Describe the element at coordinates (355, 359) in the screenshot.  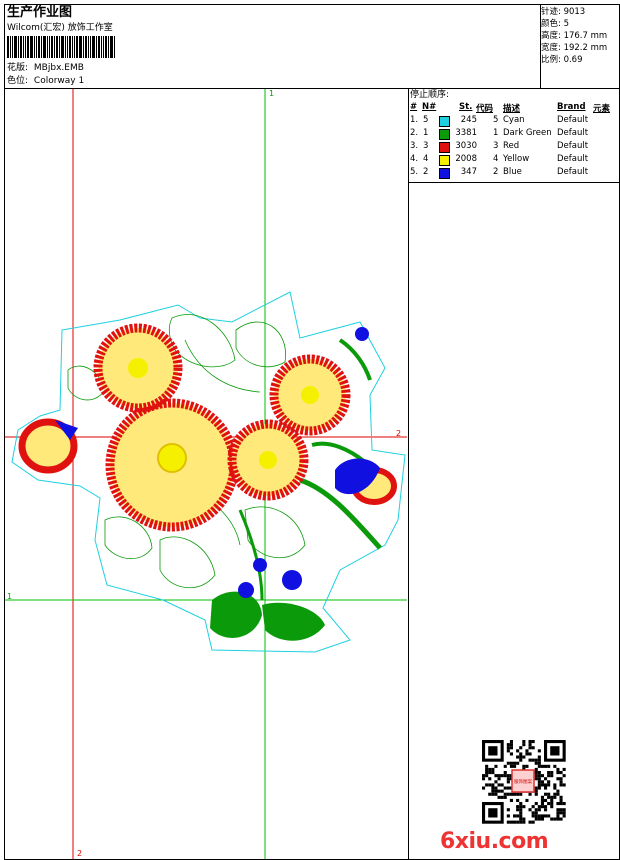
I see `green-stem` at that location.